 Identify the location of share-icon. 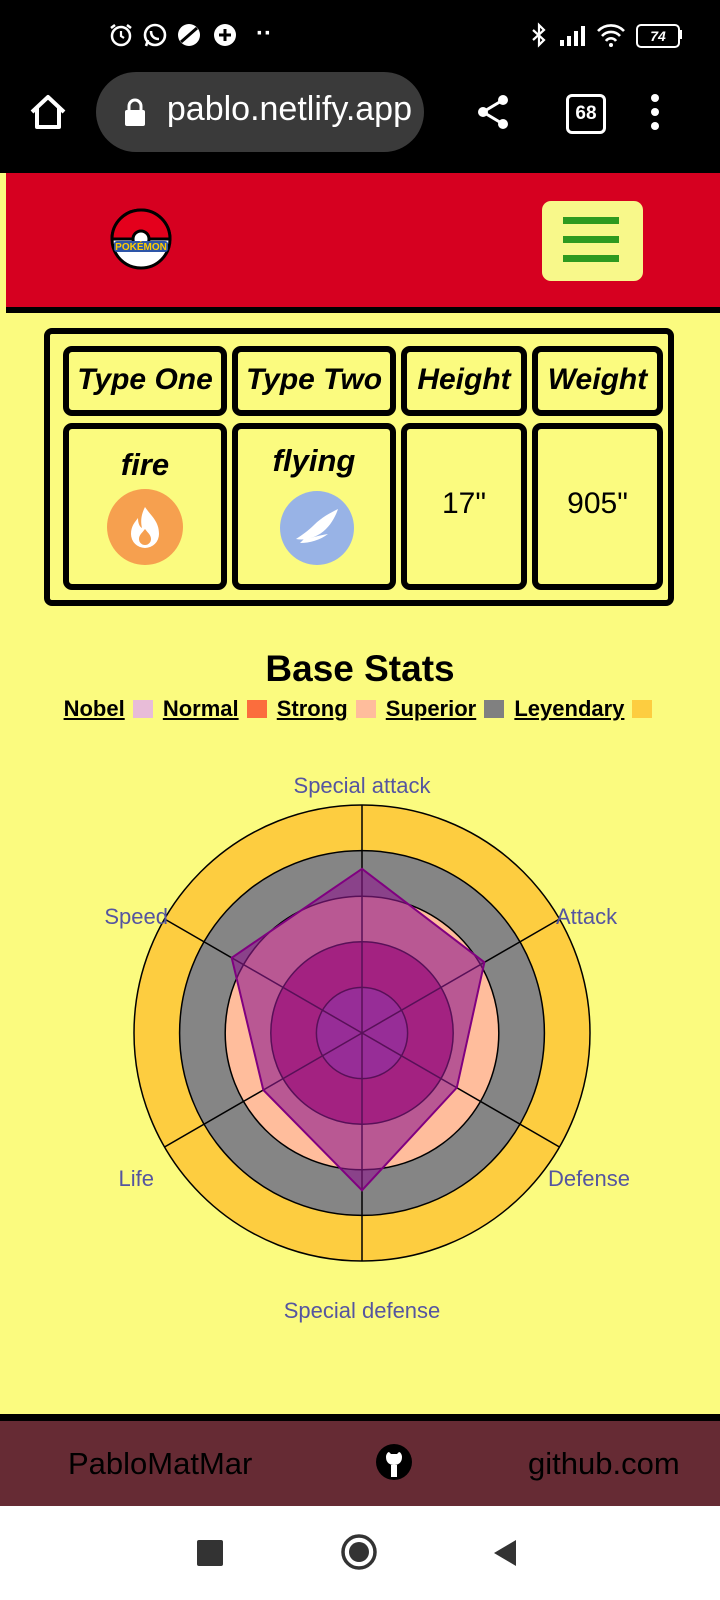
(493, 112).